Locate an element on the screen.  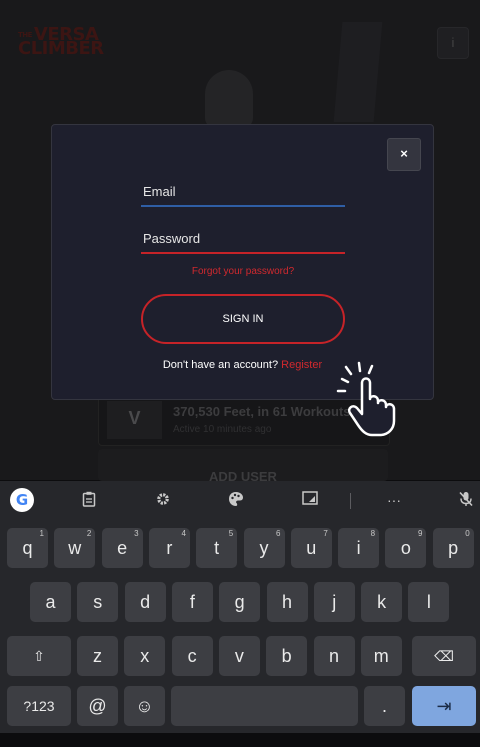
key-t: t5 is located at coordinates (217, 548).